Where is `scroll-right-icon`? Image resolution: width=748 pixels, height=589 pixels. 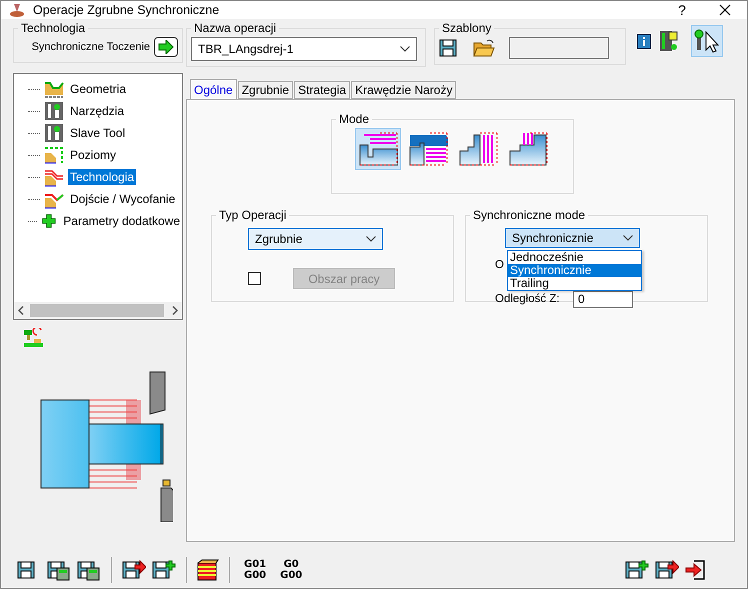
scroll-right-icon is located at coordinates (175, 310).